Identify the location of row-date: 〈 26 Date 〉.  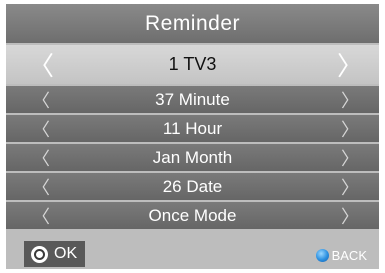
(192, 186).